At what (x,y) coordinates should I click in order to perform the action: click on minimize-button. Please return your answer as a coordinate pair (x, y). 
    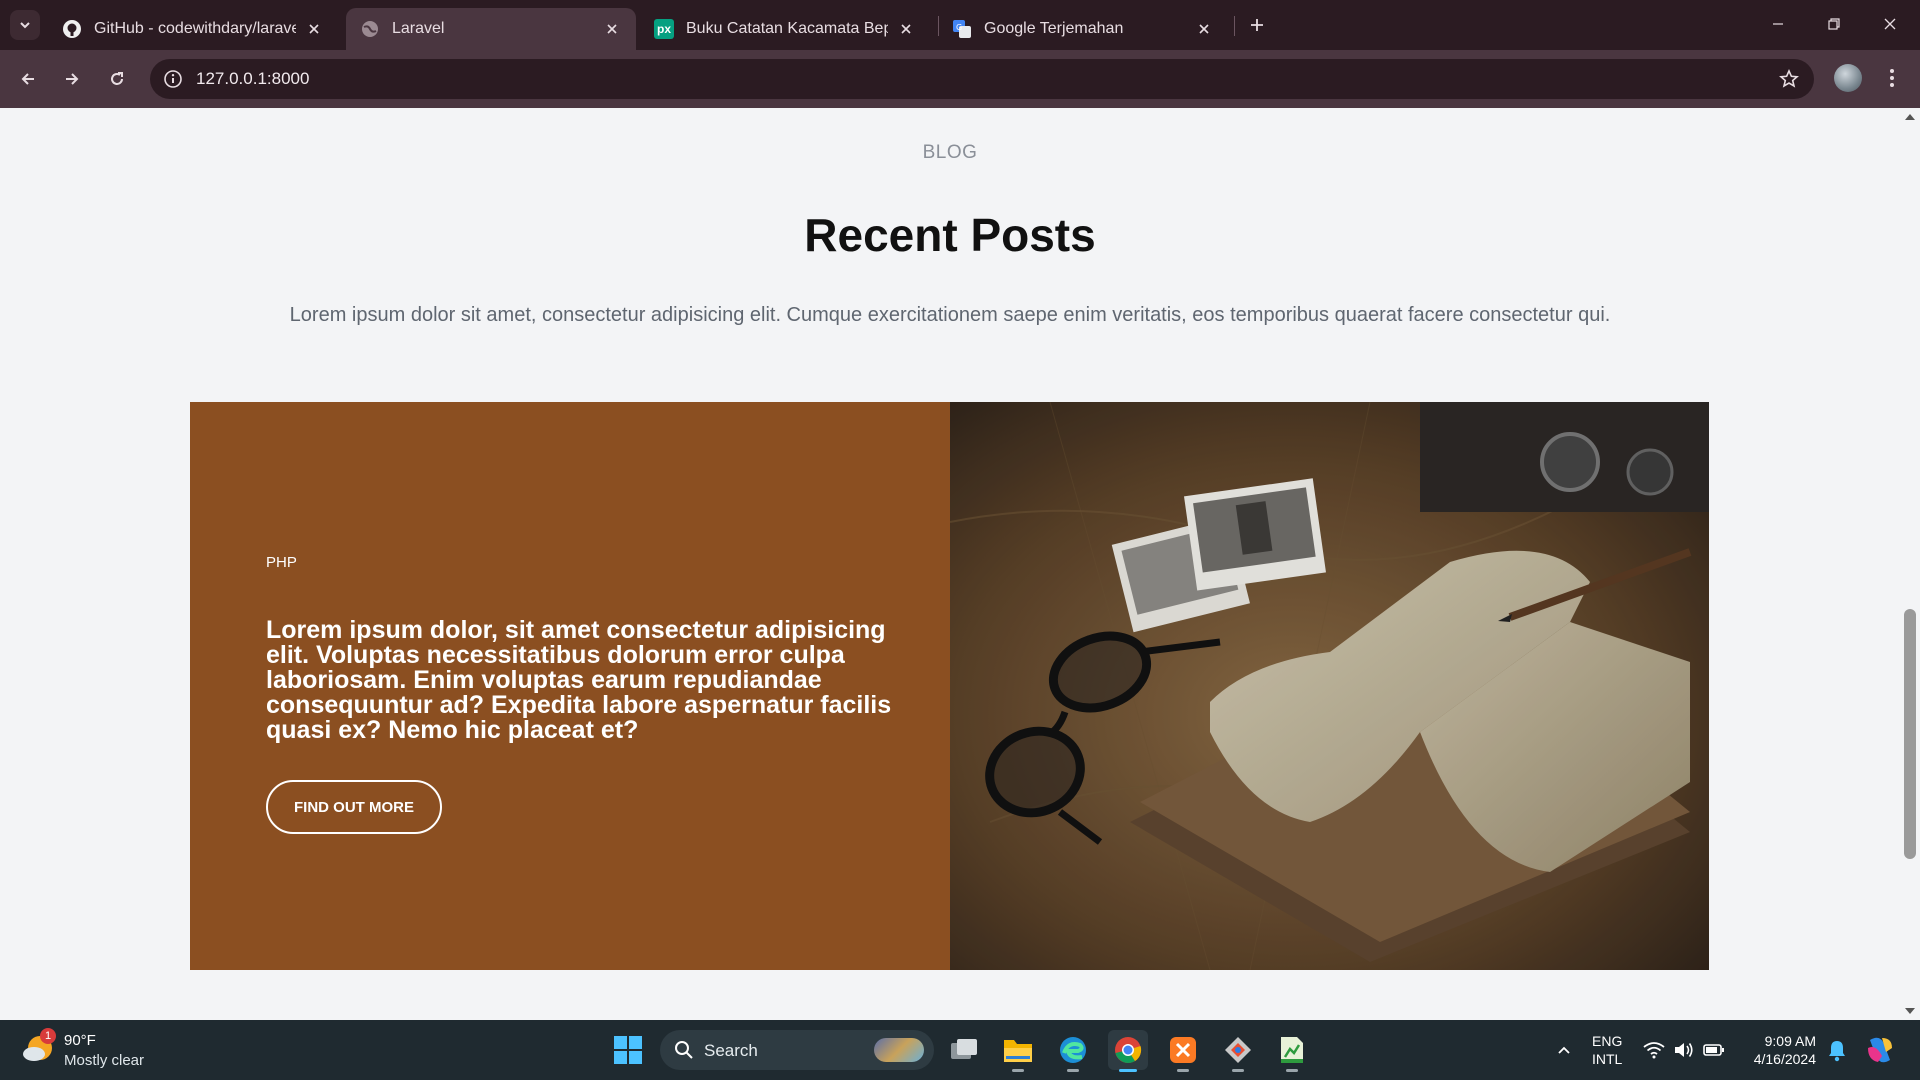
    Looking at the image, I should click on (1778, 24).